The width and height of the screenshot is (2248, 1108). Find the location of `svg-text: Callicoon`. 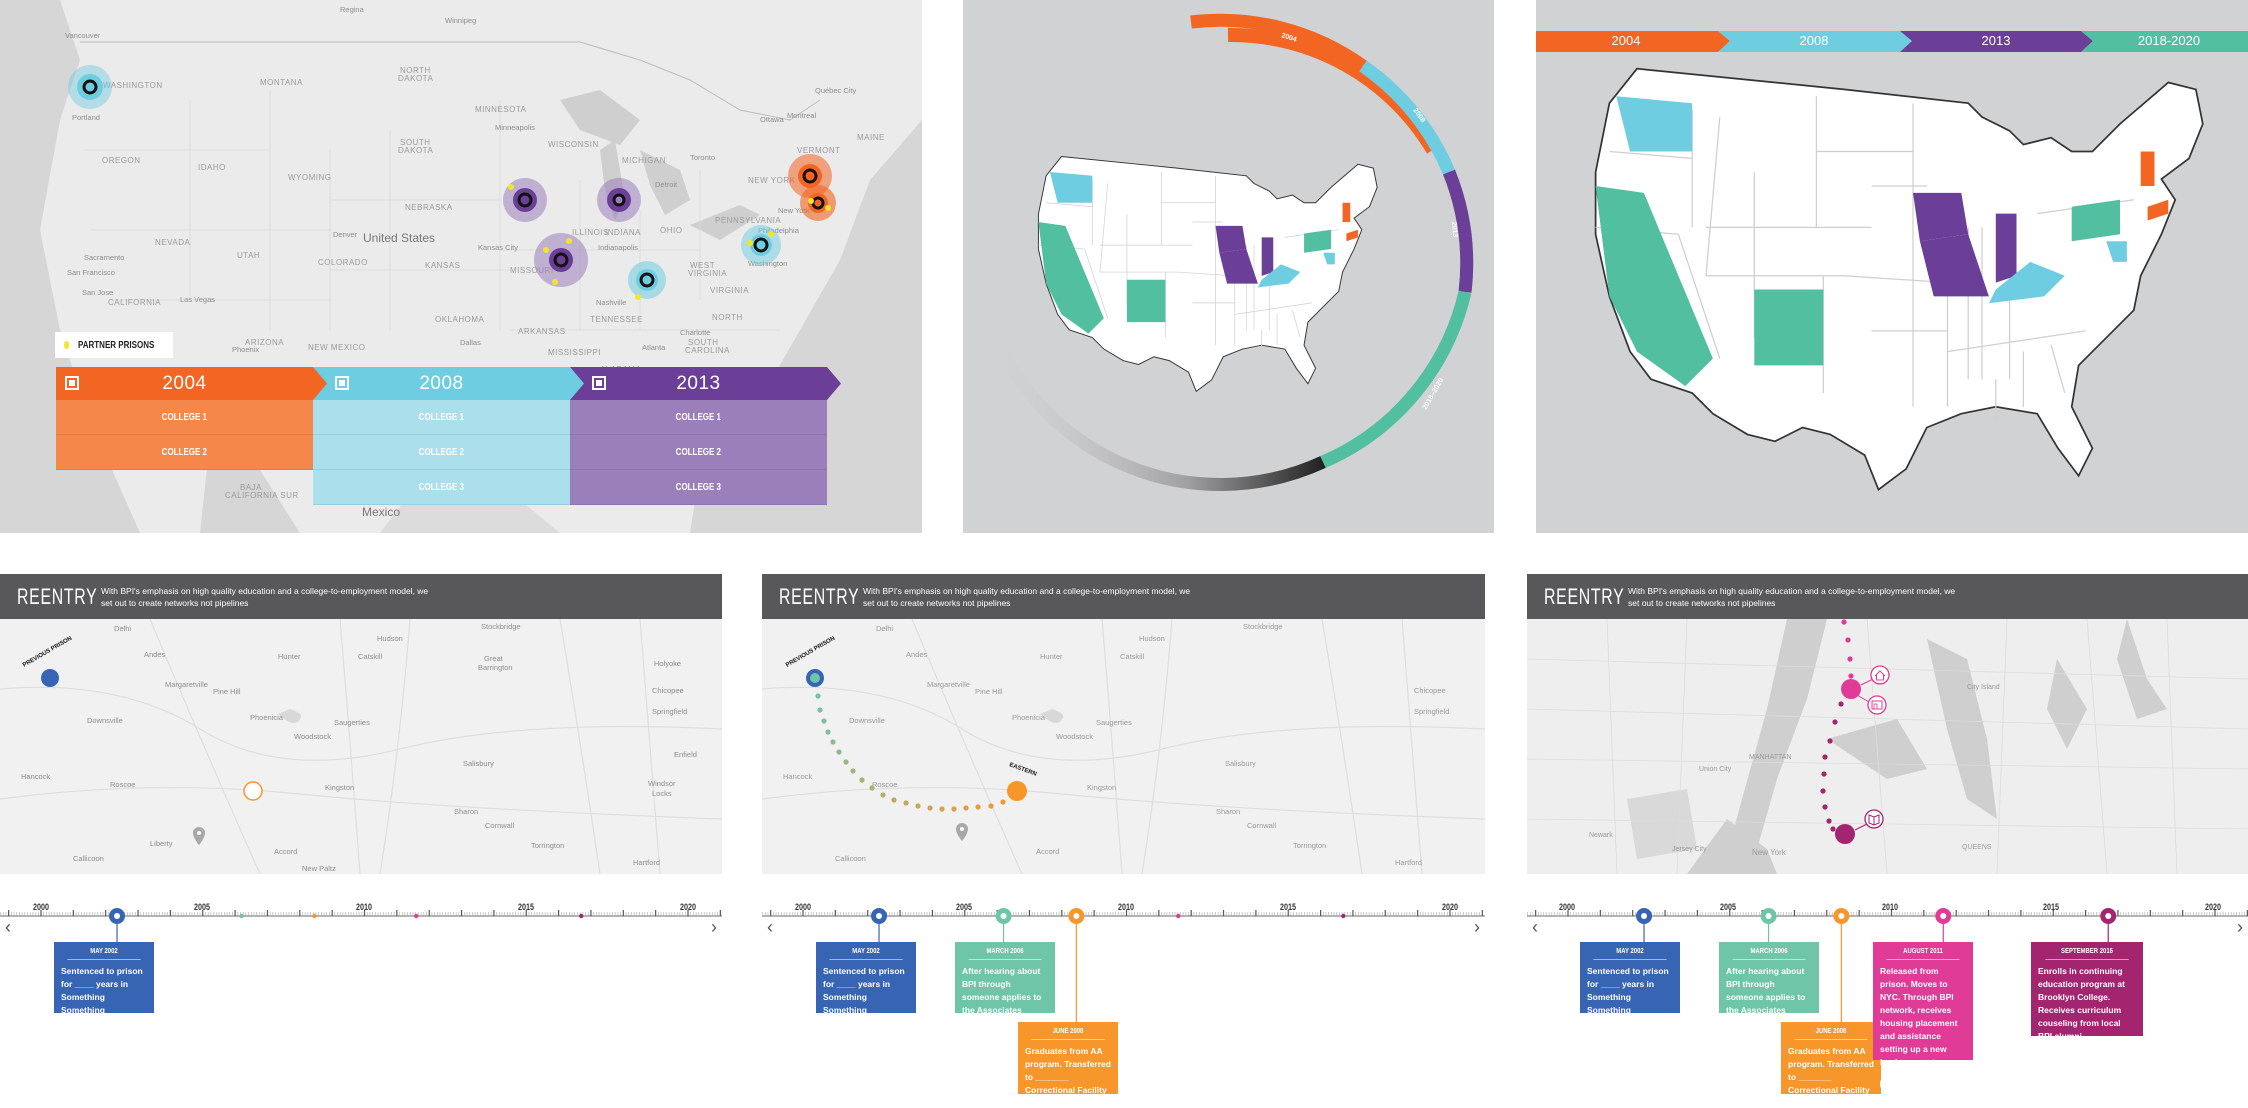

svg-text: Callicoon is located at coordinates (850, 858).